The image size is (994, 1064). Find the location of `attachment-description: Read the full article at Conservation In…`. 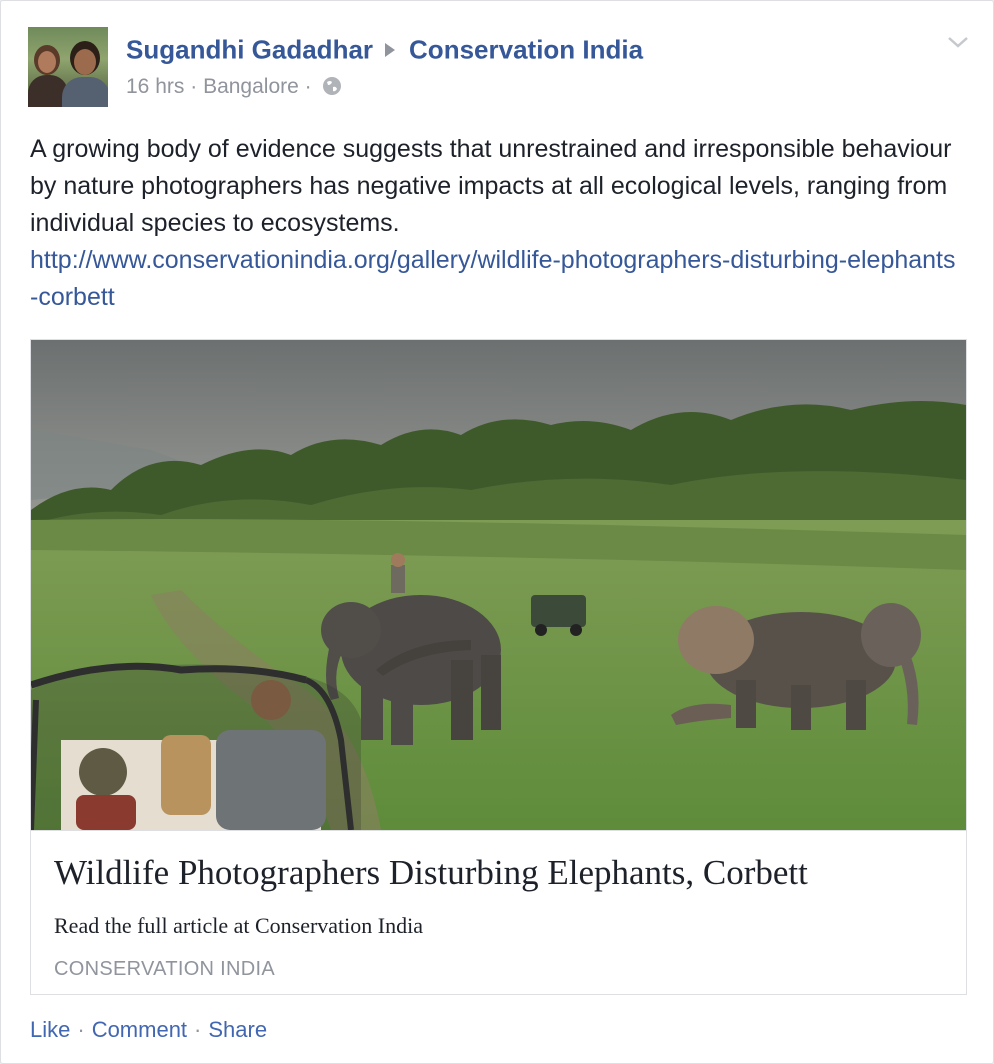

attachment-description: Read the full article at Conservation In… is located at coordinates (238, 925).